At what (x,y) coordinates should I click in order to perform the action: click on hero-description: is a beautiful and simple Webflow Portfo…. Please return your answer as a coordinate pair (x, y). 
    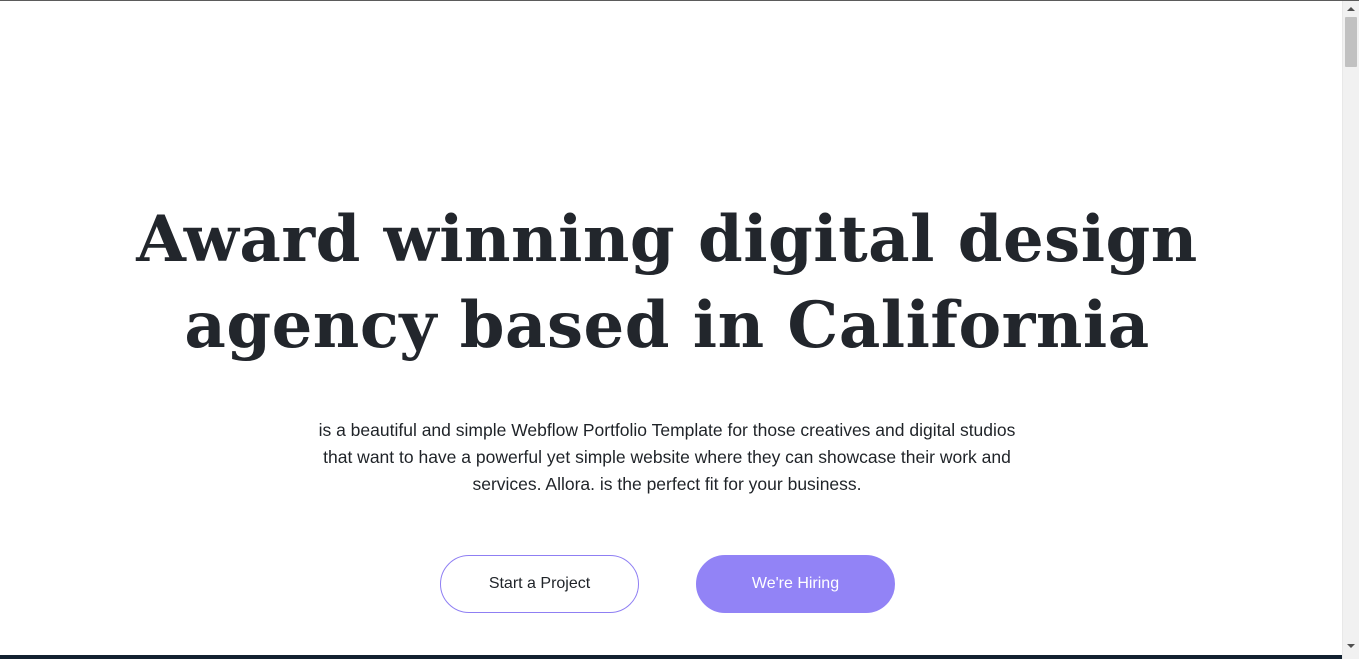
    Looking at the image, I should click on (667, 457).